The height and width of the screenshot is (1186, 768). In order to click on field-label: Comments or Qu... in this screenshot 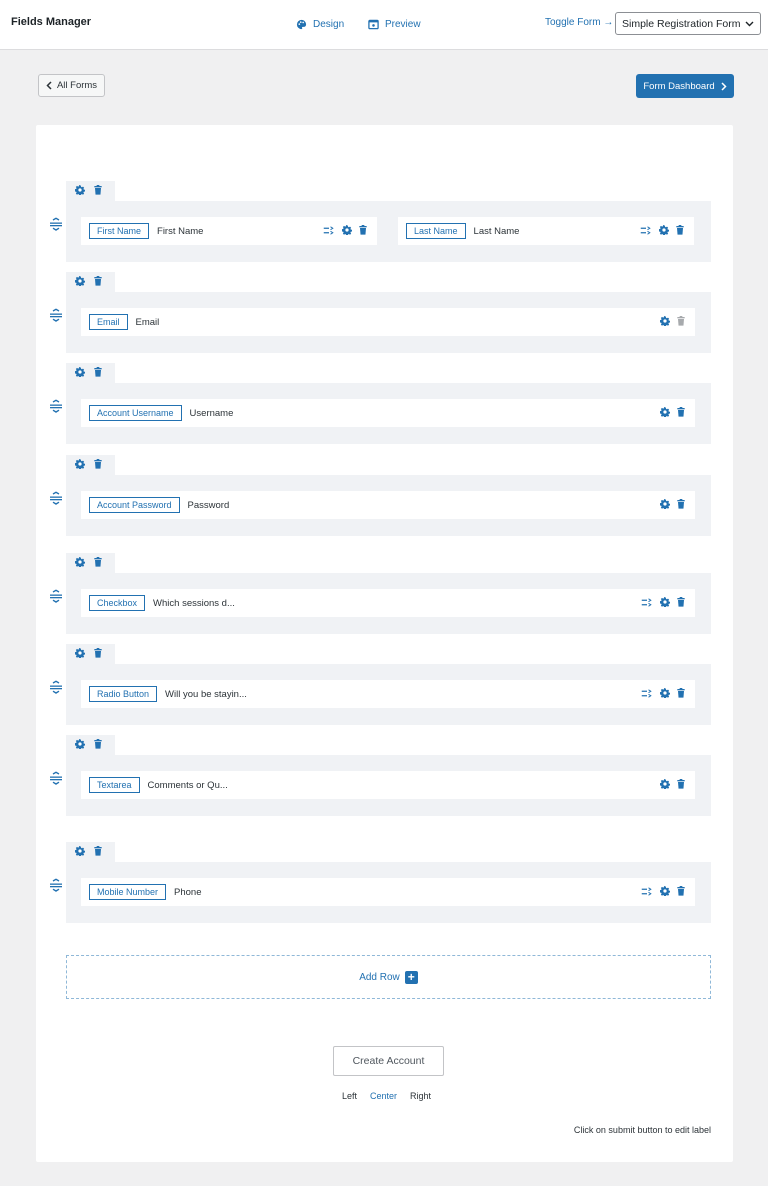, I will do `click(187, 785)`.